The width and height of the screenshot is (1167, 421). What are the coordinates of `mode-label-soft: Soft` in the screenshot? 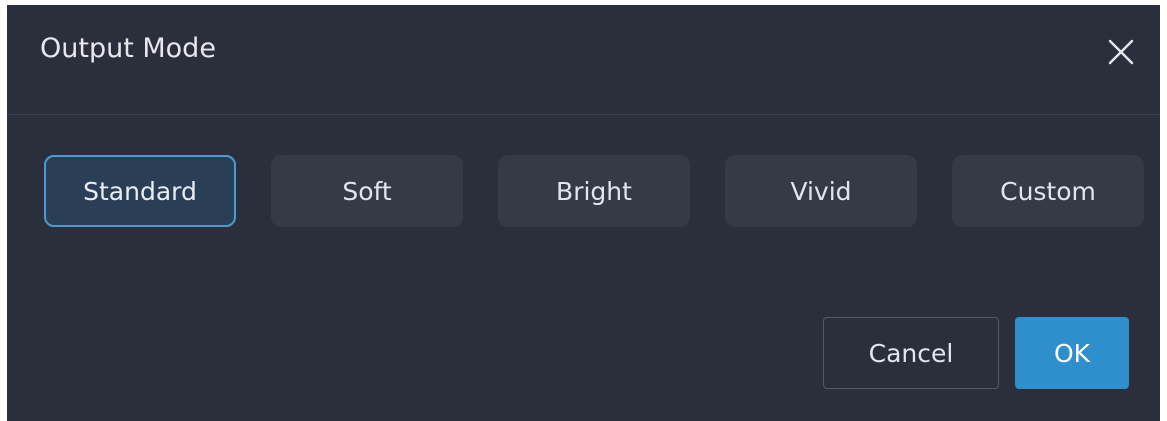 It's located at (367, 191).